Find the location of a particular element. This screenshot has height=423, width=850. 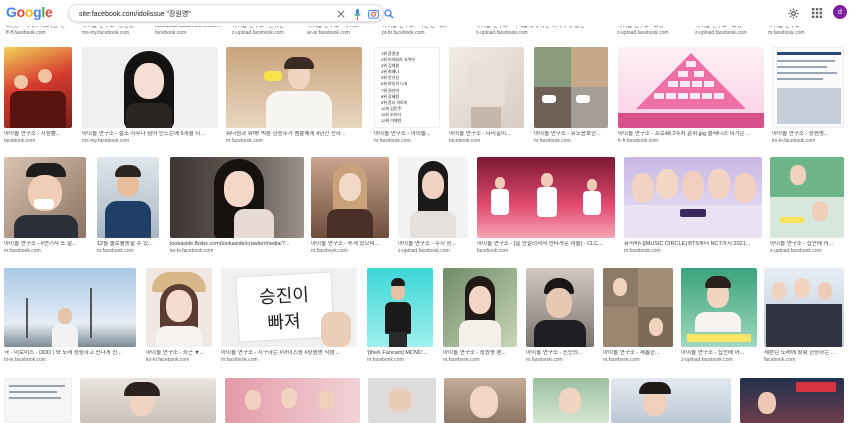

result-tile: 아이돌 연구소 - 유노윤호한... m.facebook.com is located at coordinates (571, 96).